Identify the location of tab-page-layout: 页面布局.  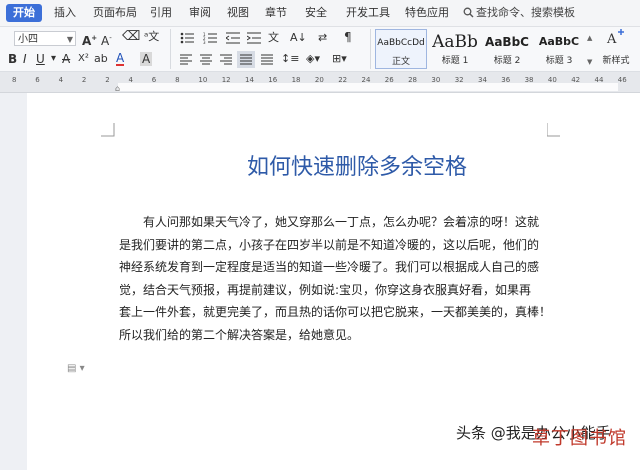
(115, 13).